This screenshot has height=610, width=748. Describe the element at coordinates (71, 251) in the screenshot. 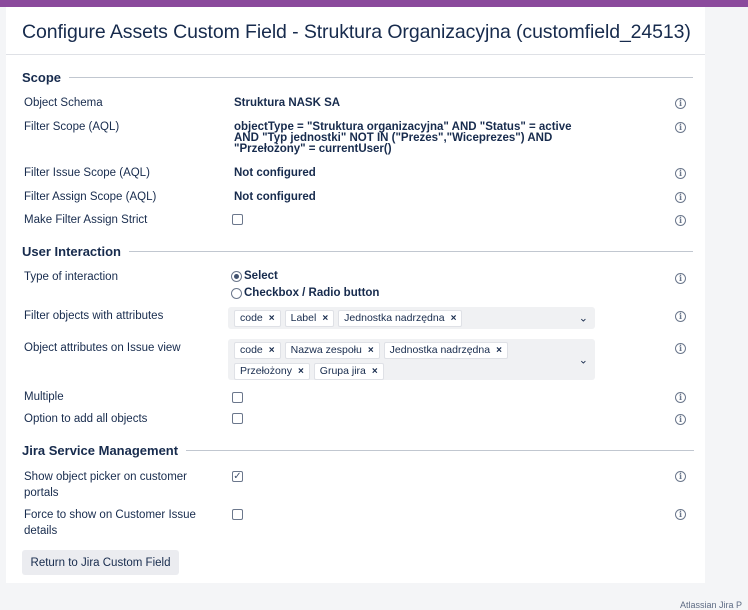

I see `section-user-interaction-heading: User Interaction` at that location.